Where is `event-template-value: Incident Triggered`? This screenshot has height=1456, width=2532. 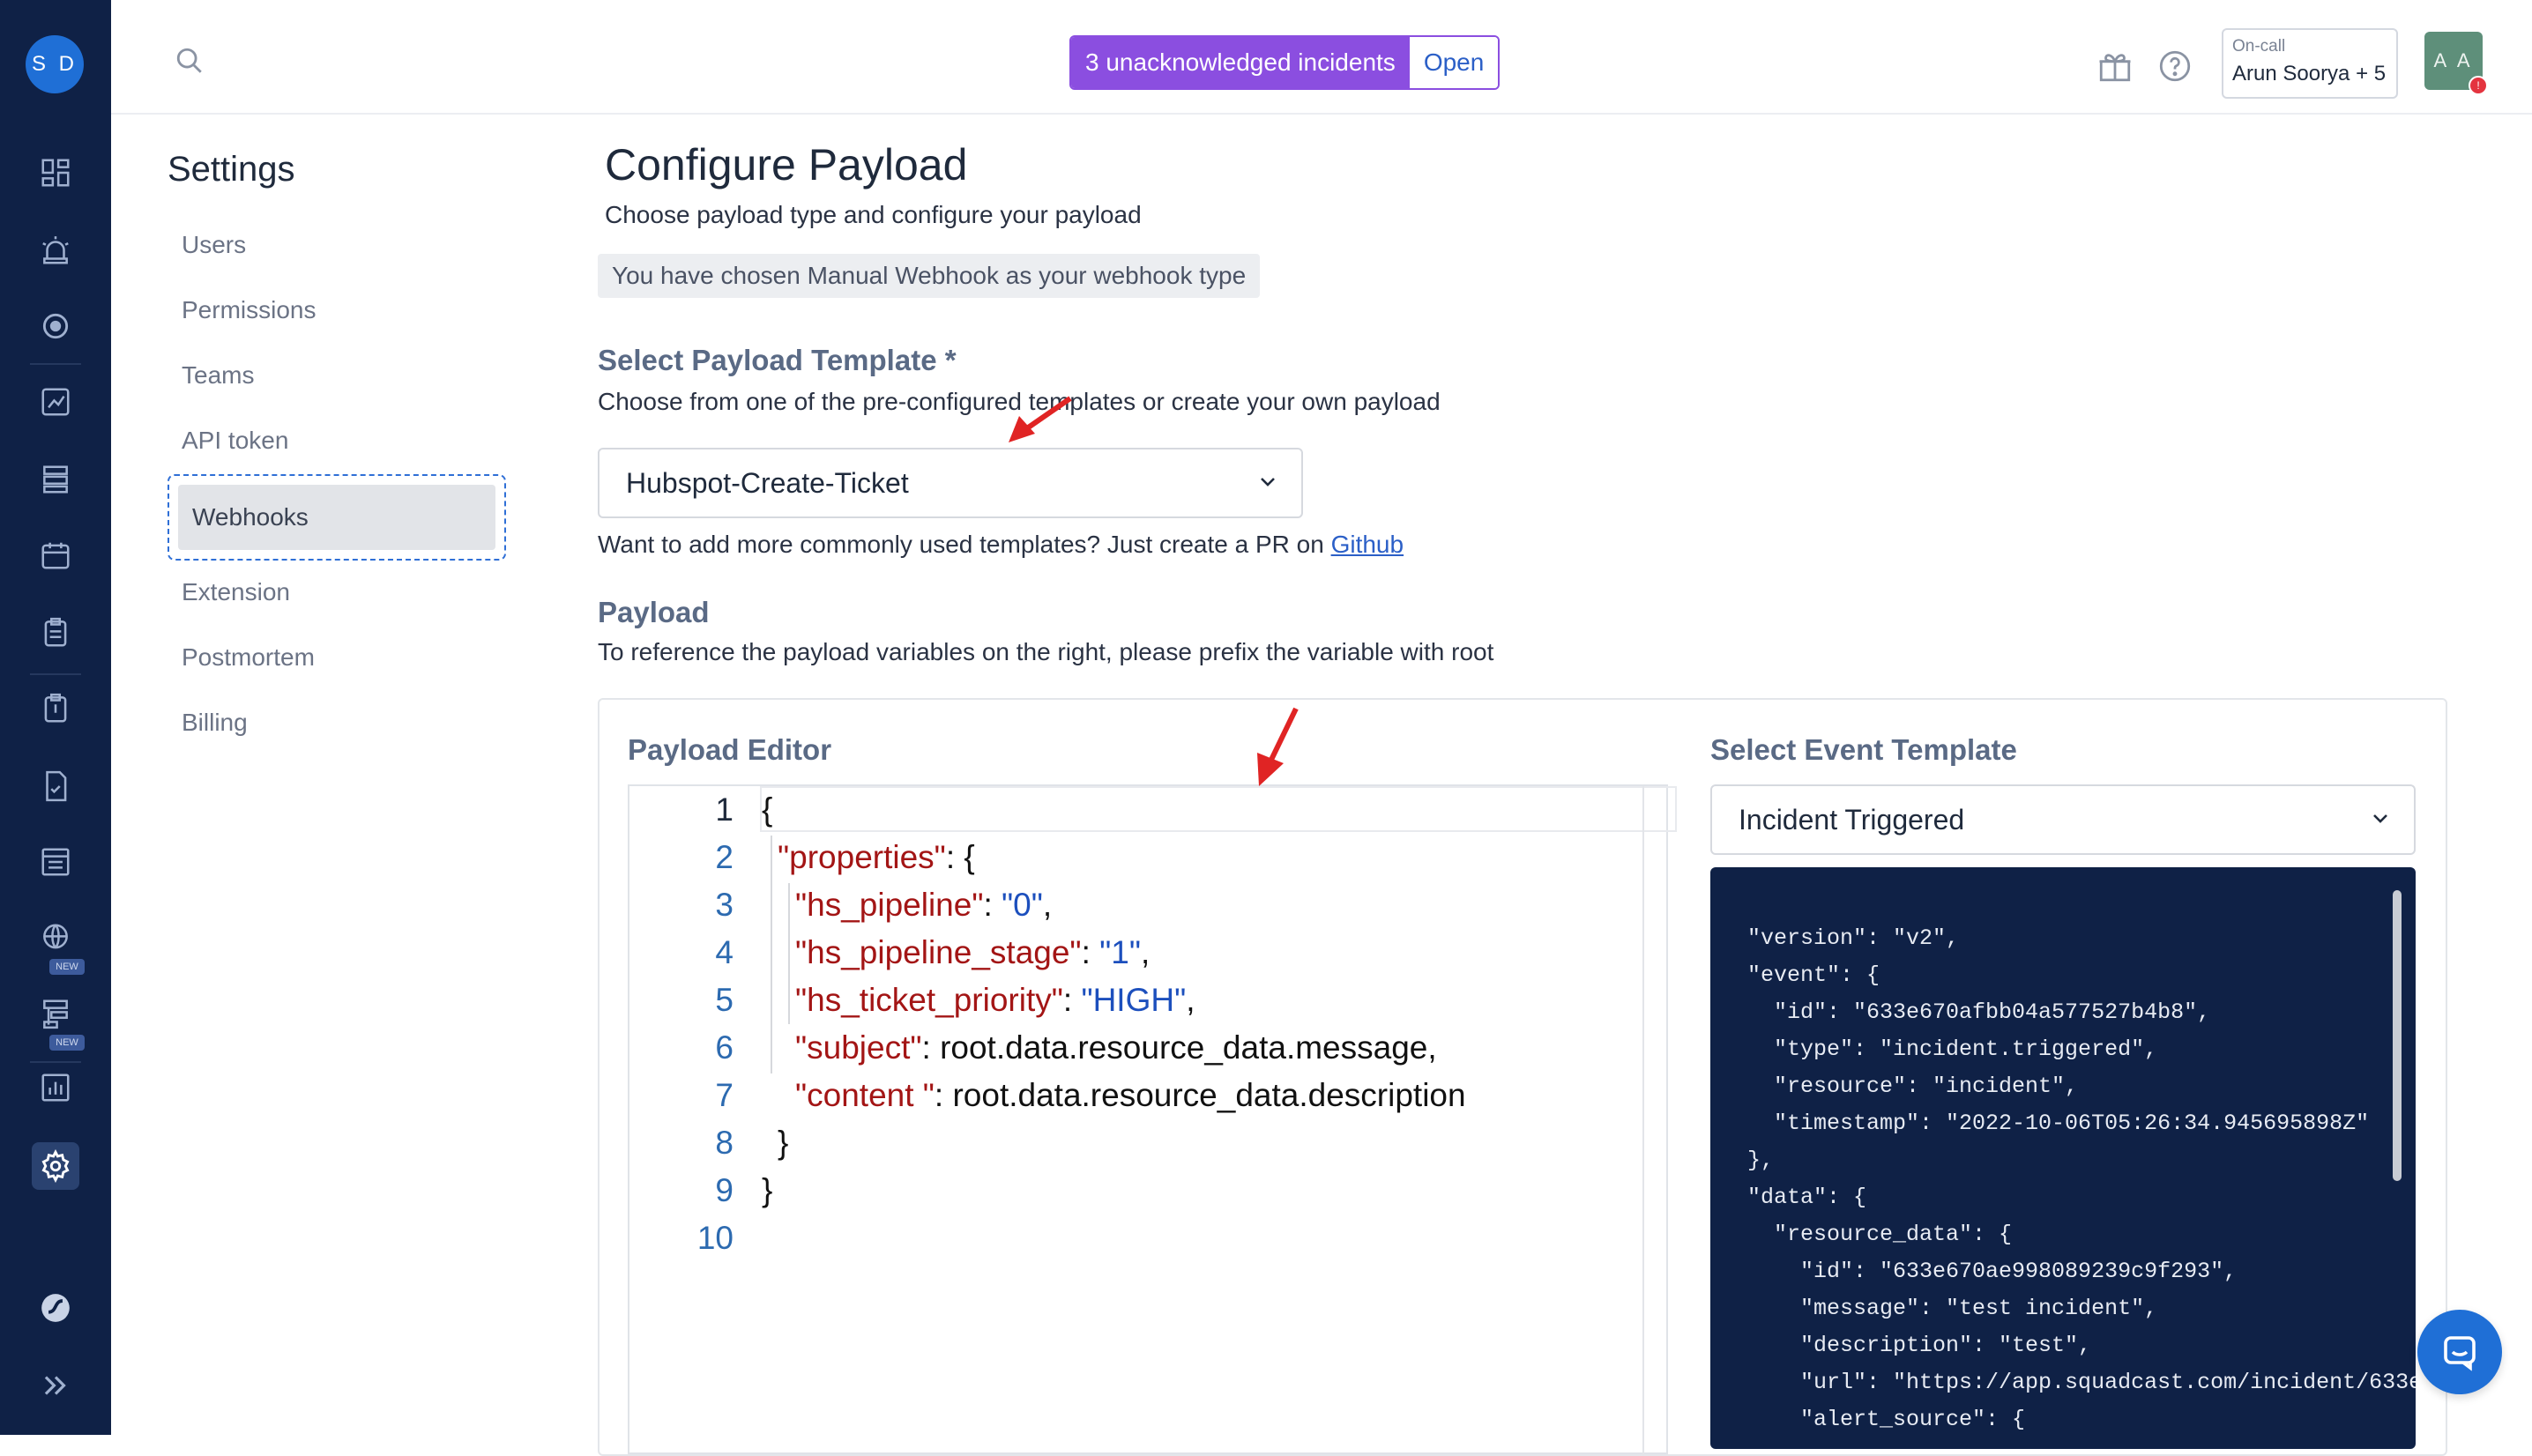 event-template-value: Incident Triggered is located at coordinates (1852, 819).